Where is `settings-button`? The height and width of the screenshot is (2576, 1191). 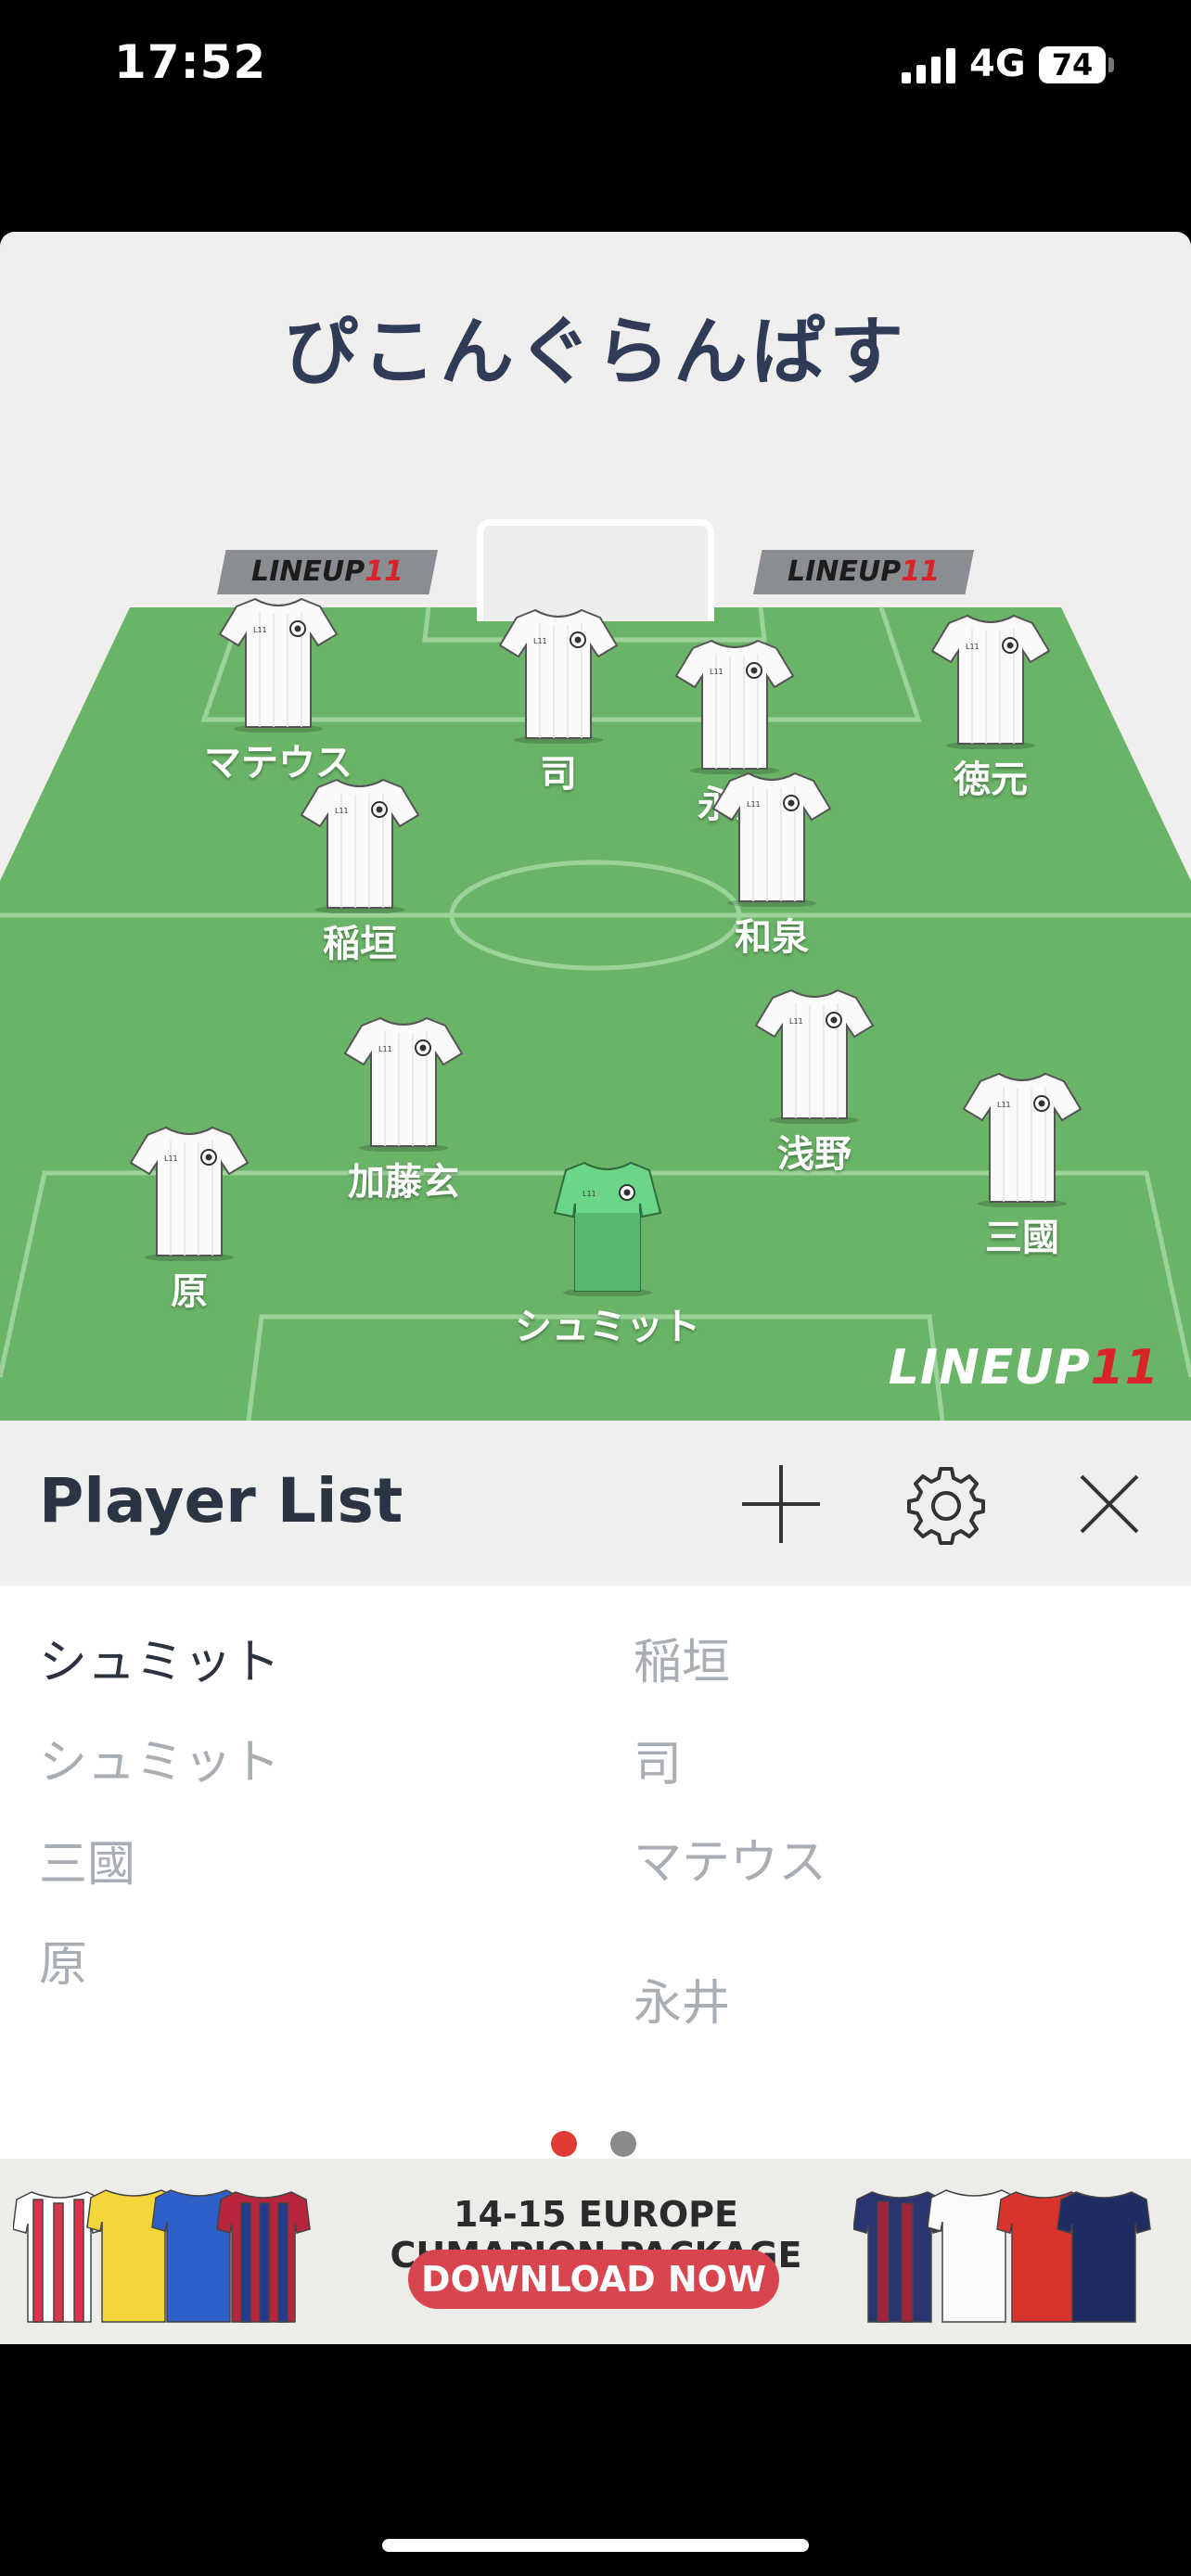 settings-button is located at coordinates (946, 1504).